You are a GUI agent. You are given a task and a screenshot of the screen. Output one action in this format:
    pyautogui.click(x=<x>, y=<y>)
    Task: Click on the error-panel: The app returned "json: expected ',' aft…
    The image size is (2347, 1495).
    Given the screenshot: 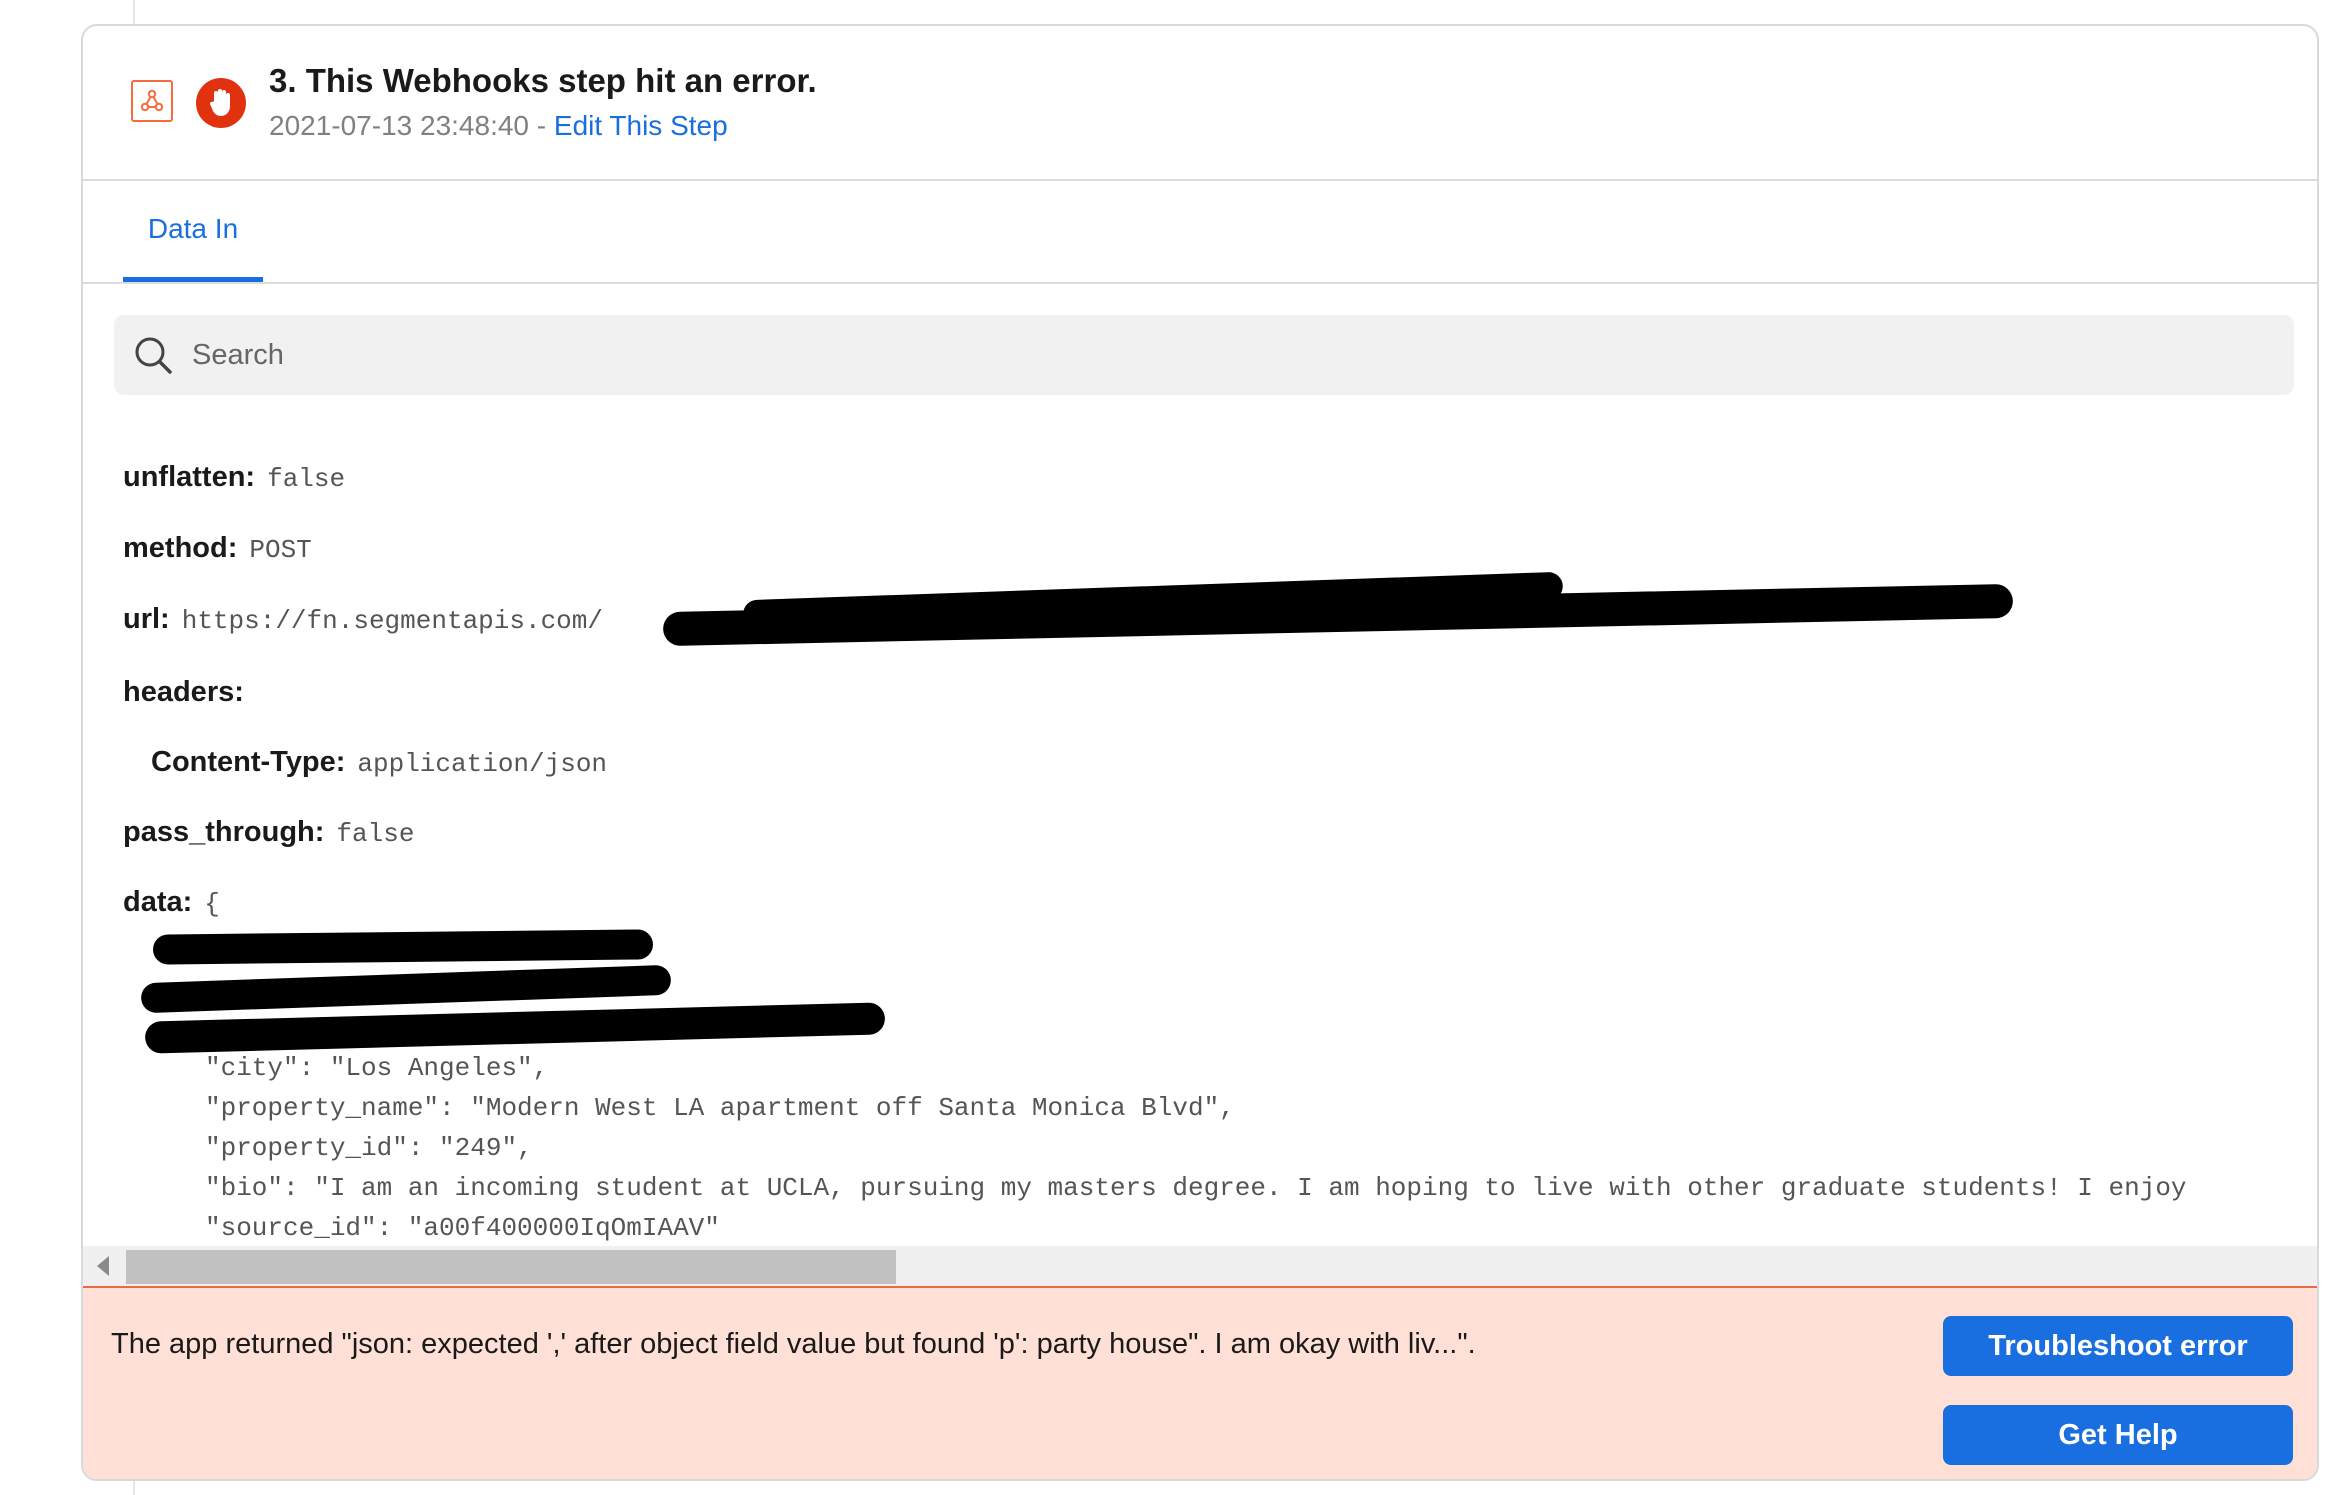 What is the action you would take?
    pyautogui.click(x=1200, y=1382)
    